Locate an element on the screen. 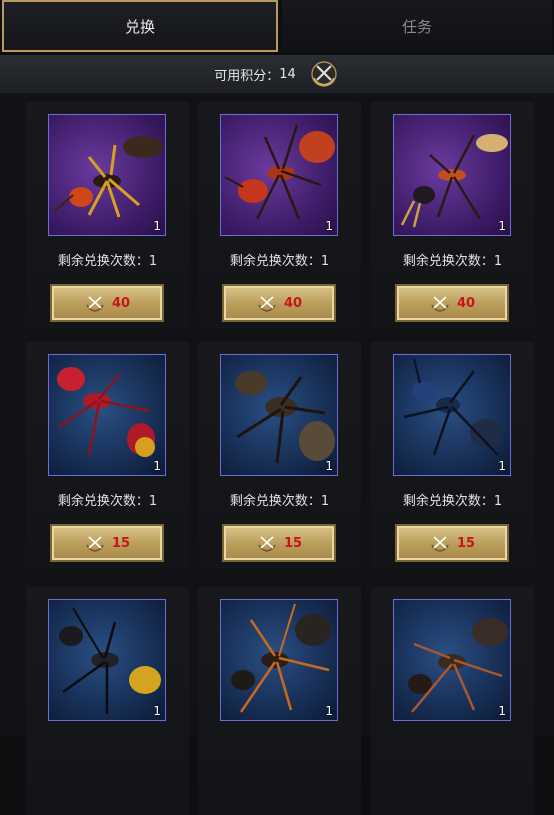 This screenshot has width=554, height=815. points-value: 14 is located at coordinates (287, 74).